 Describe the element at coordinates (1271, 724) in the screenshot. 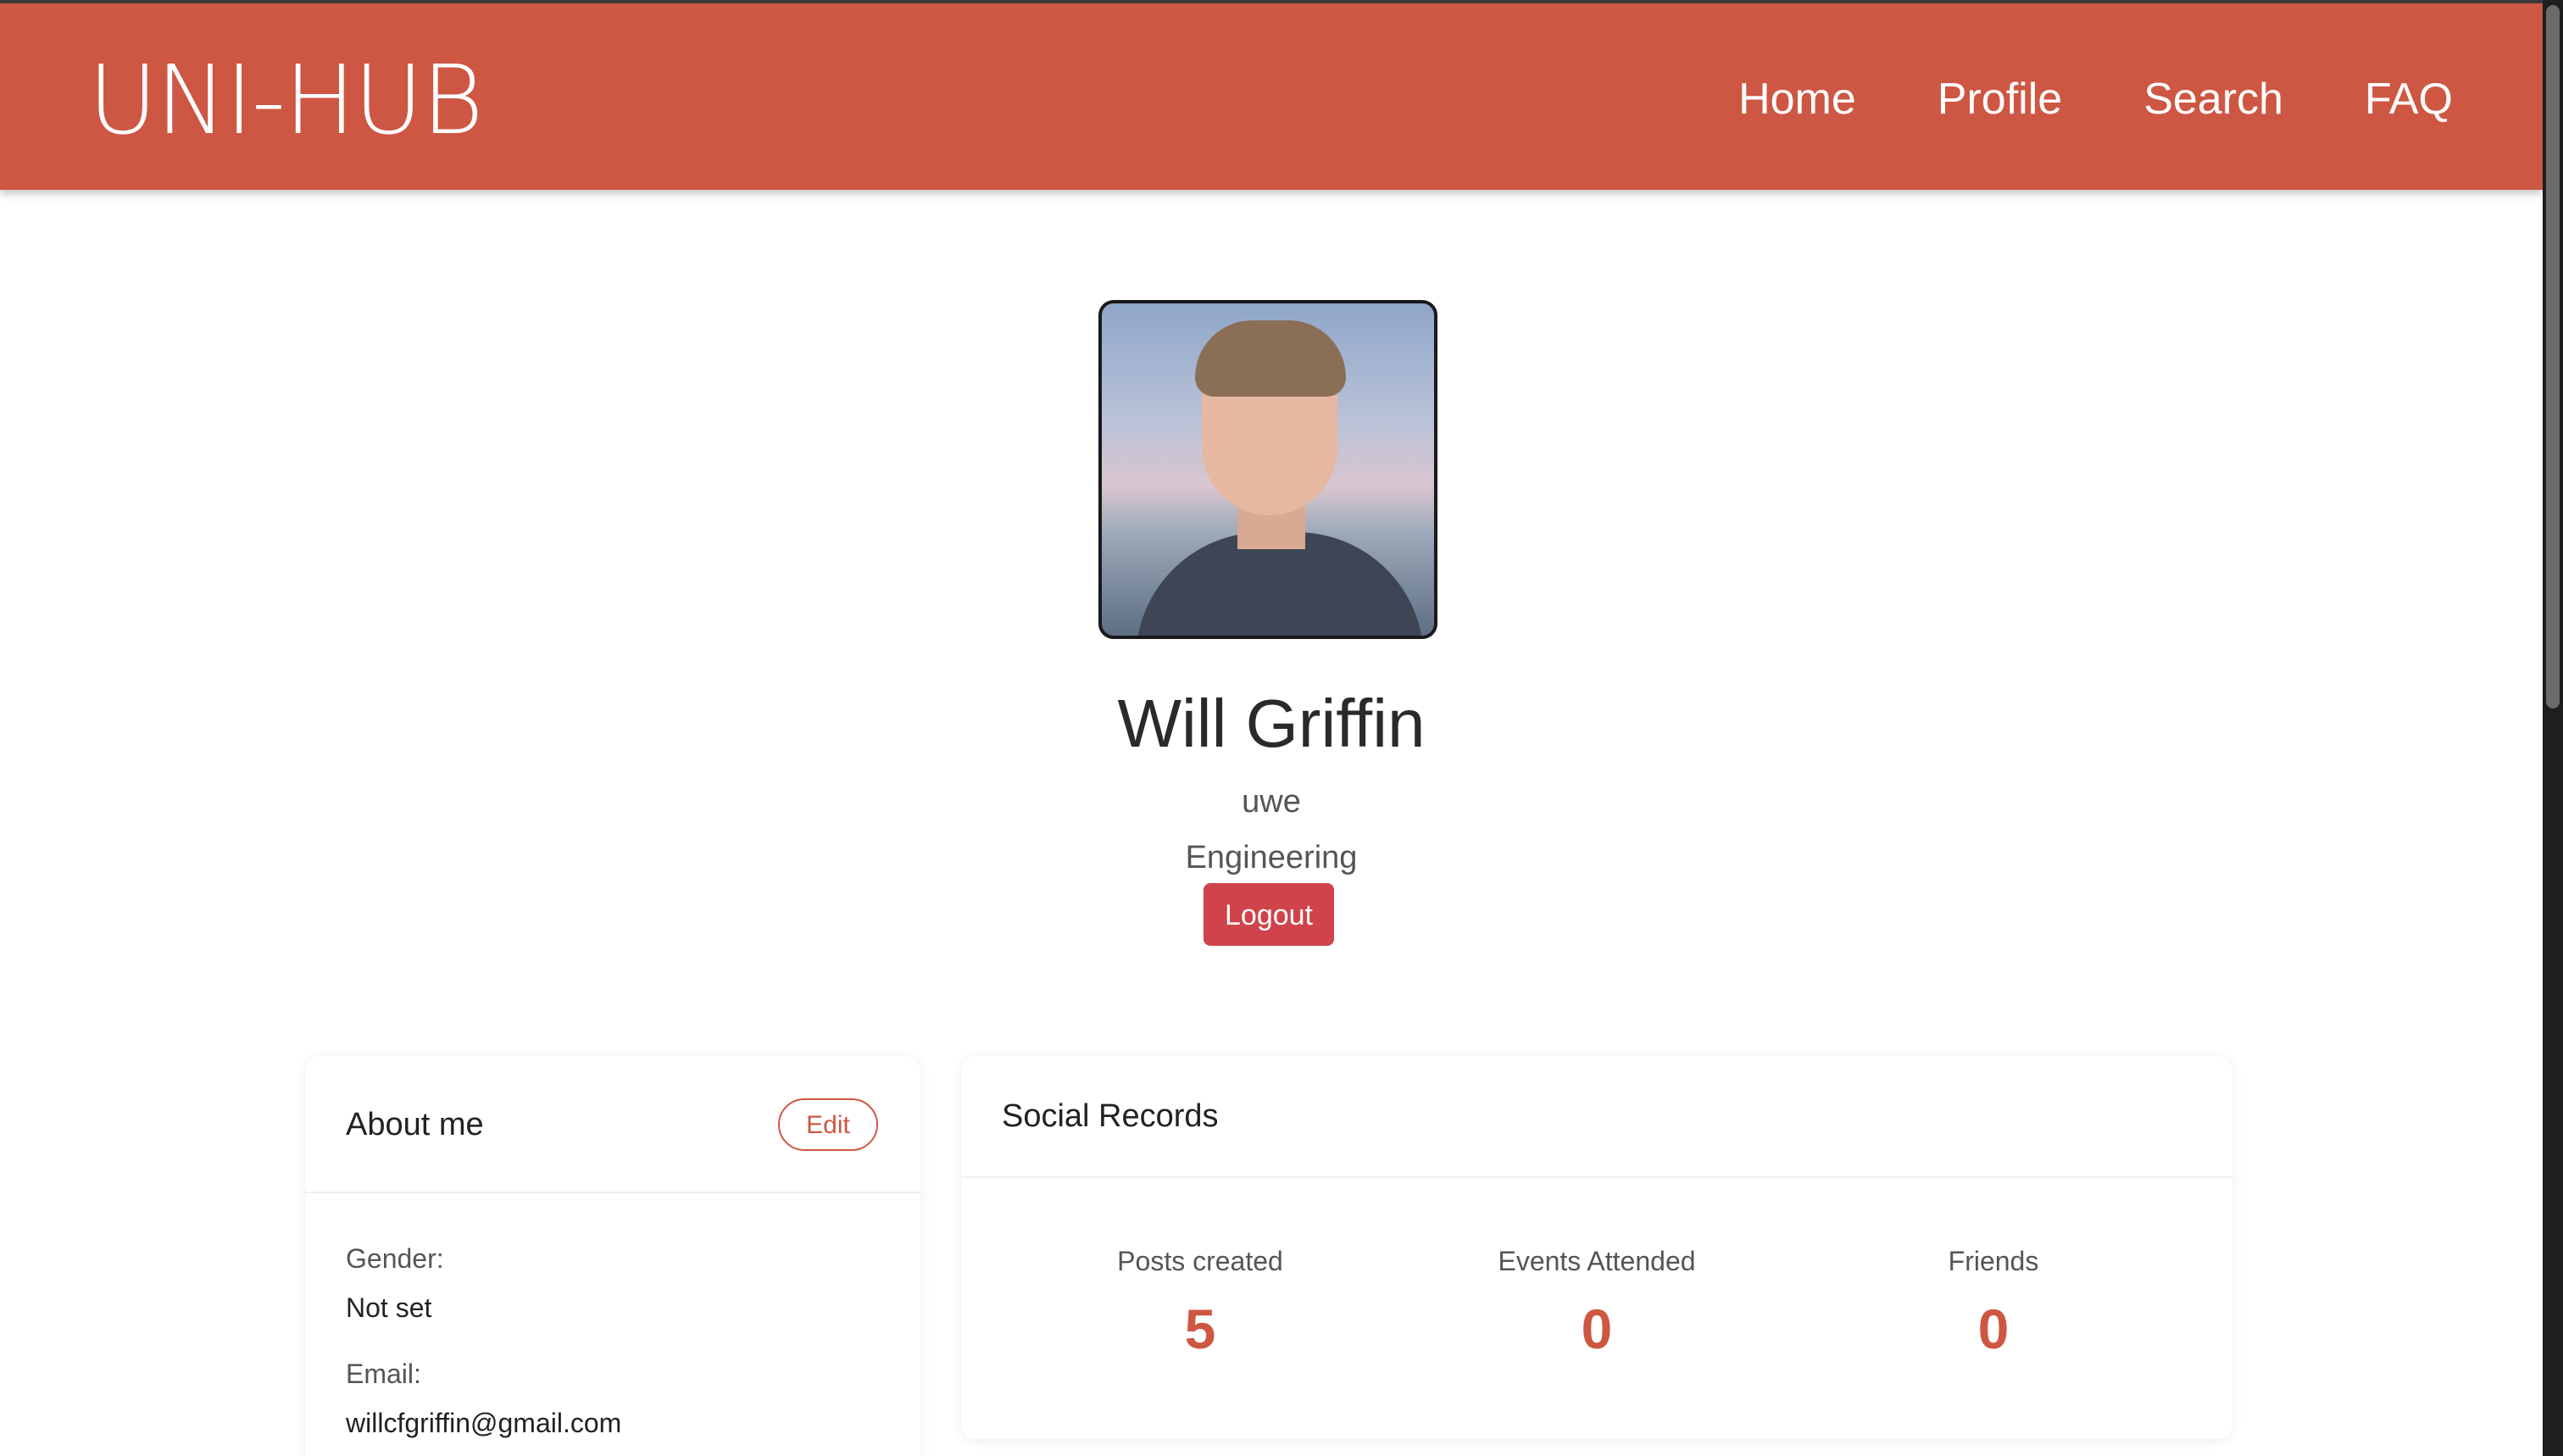

I see `profile-name: Will Griffin` at that location.